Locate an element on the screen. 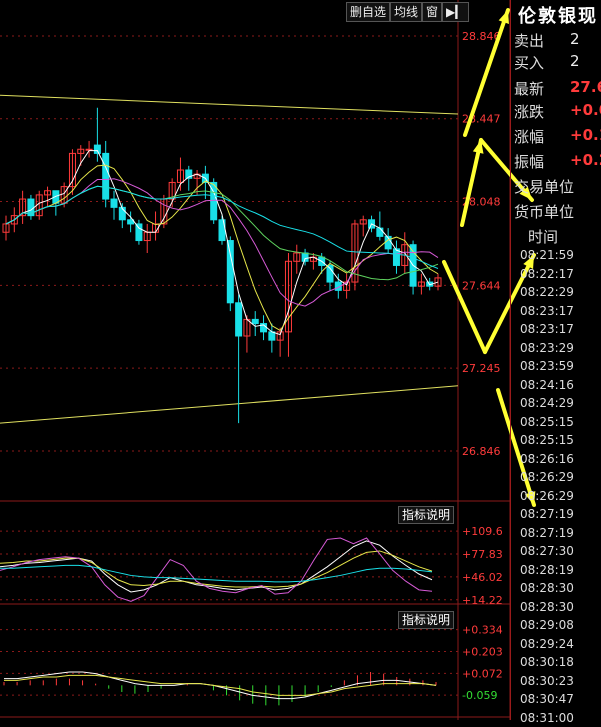 Image resolution: width=601 pixels, height=727 pixels. trade-time: 08:21:59 is located at coordinates (547, 255).